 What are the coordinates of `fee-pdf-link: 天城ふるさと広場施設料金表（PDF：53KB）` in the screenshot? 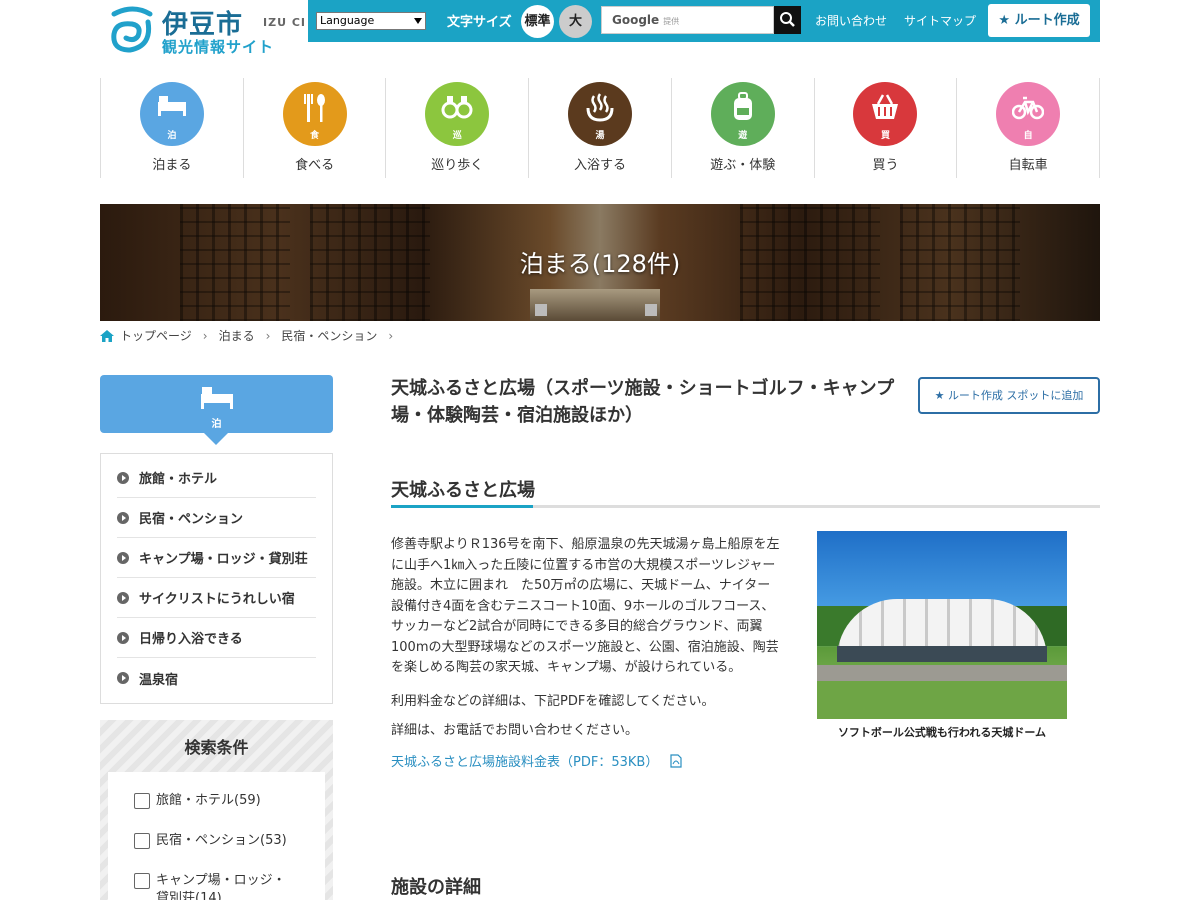 It's located at (537, 760).